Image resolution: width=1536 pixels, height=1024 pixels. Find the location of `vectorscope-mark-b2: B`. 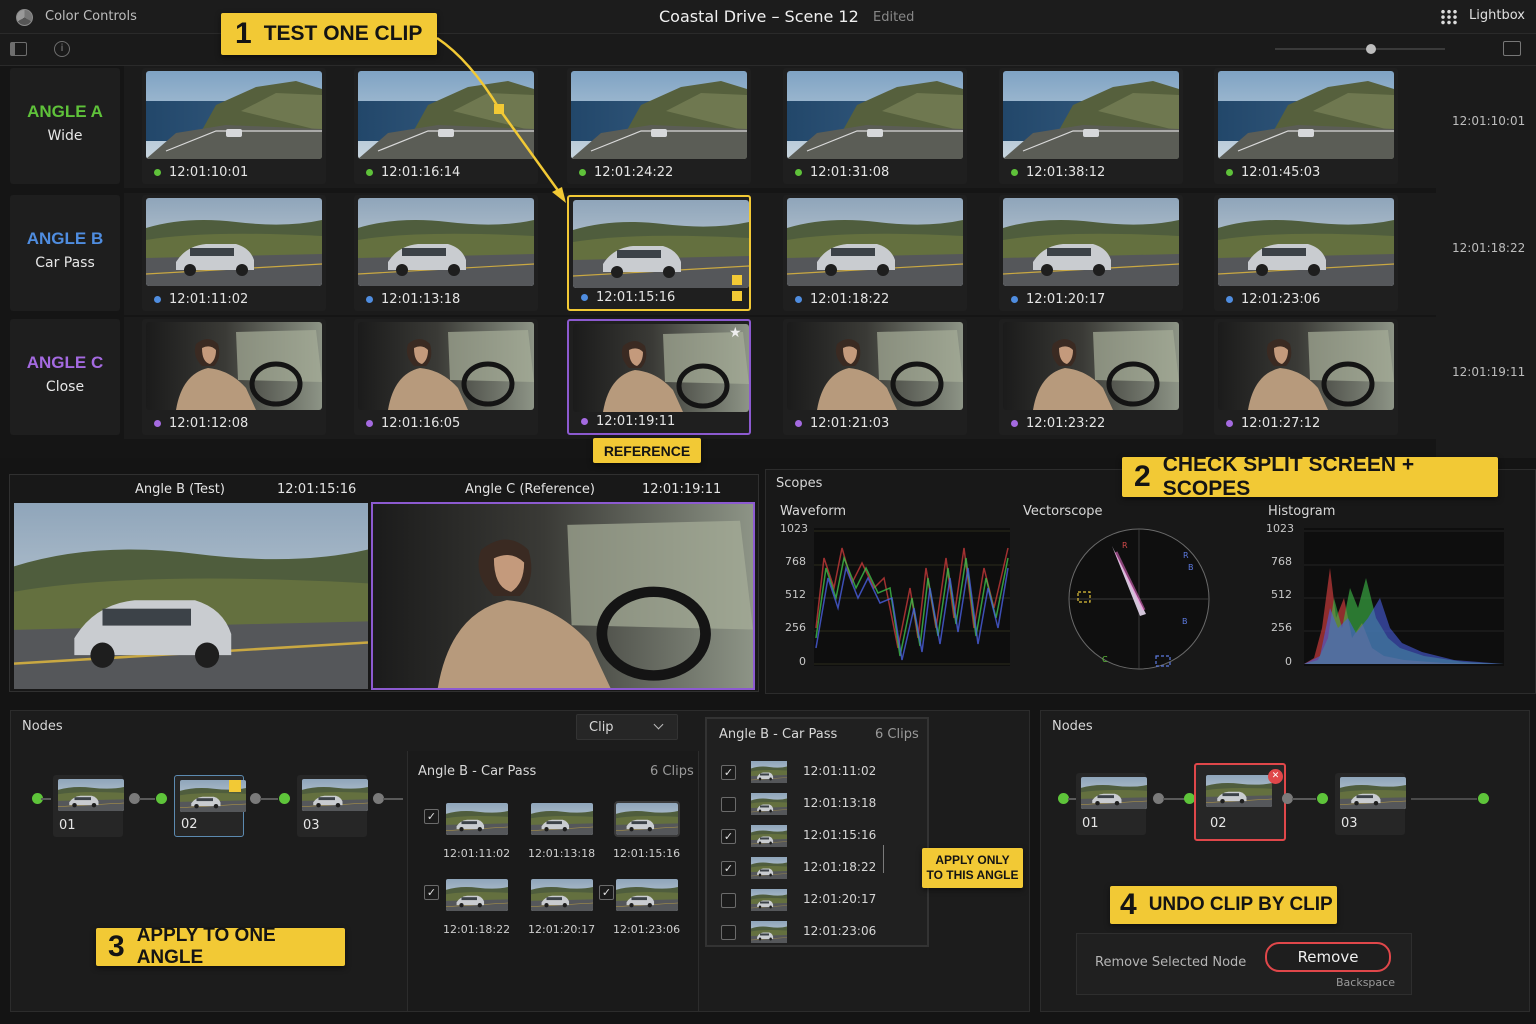

vectorscope-mark-b2: B is located at coordinates (1185, 621).